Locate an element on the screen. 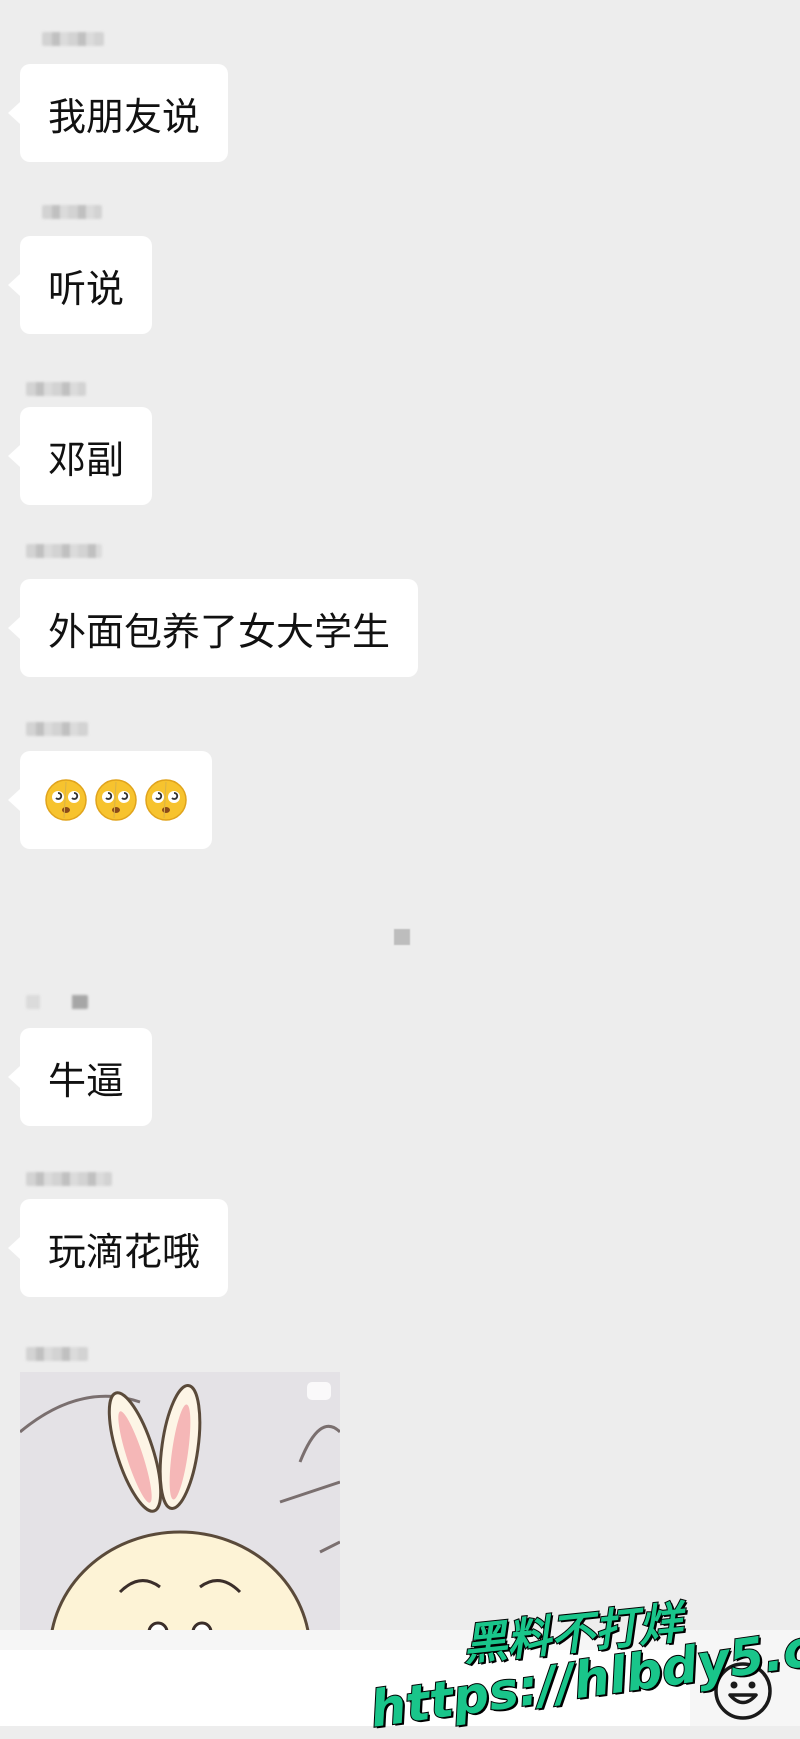 Image resolution: width=800 pixels, height=1739 pixels. message-text: 牛逼 is located at coordinates (86, 1080).